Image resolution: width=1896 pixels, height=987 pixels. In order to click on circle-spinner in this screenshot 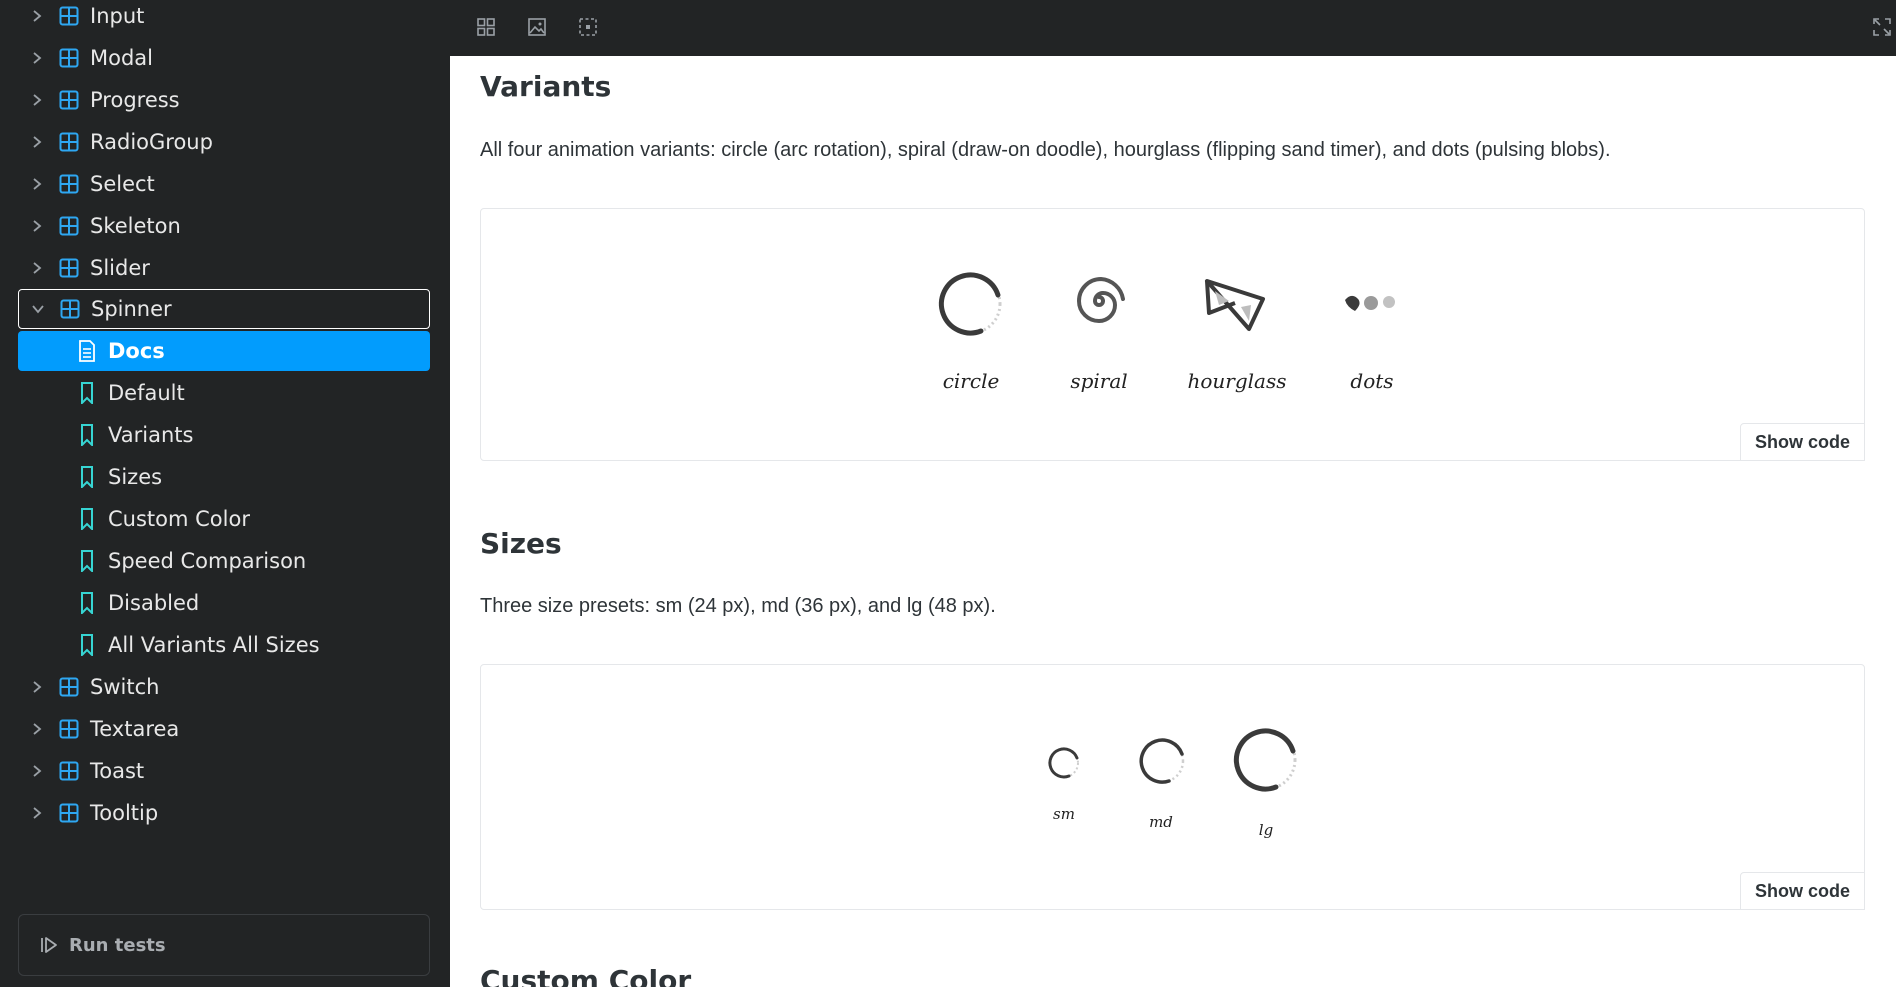, I will do `click(970, 304)`.